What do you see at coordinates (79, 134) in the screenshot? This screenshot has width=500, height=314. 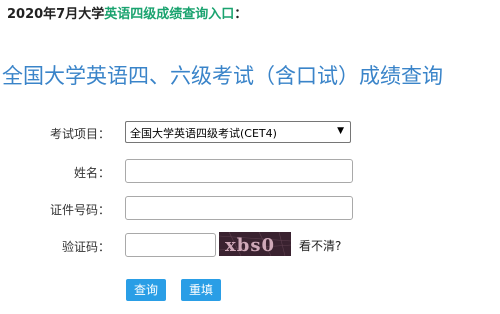 I see `exam-item-label: 考试项目：` at bounding box center [79, 134].